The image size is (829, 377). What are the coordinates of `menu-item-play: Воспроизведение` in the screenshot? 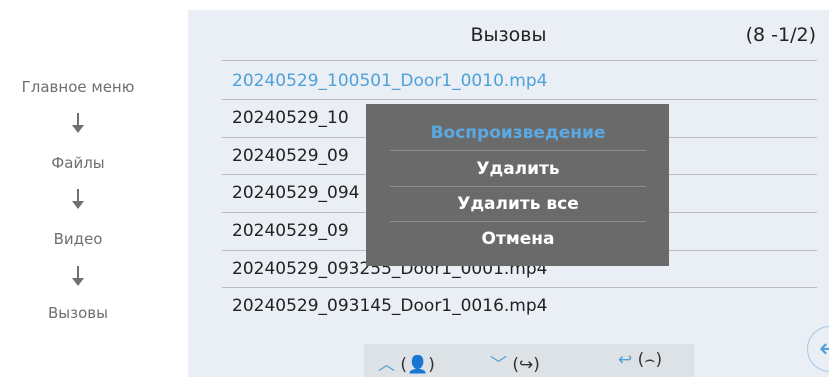 It's located at (518, 133).